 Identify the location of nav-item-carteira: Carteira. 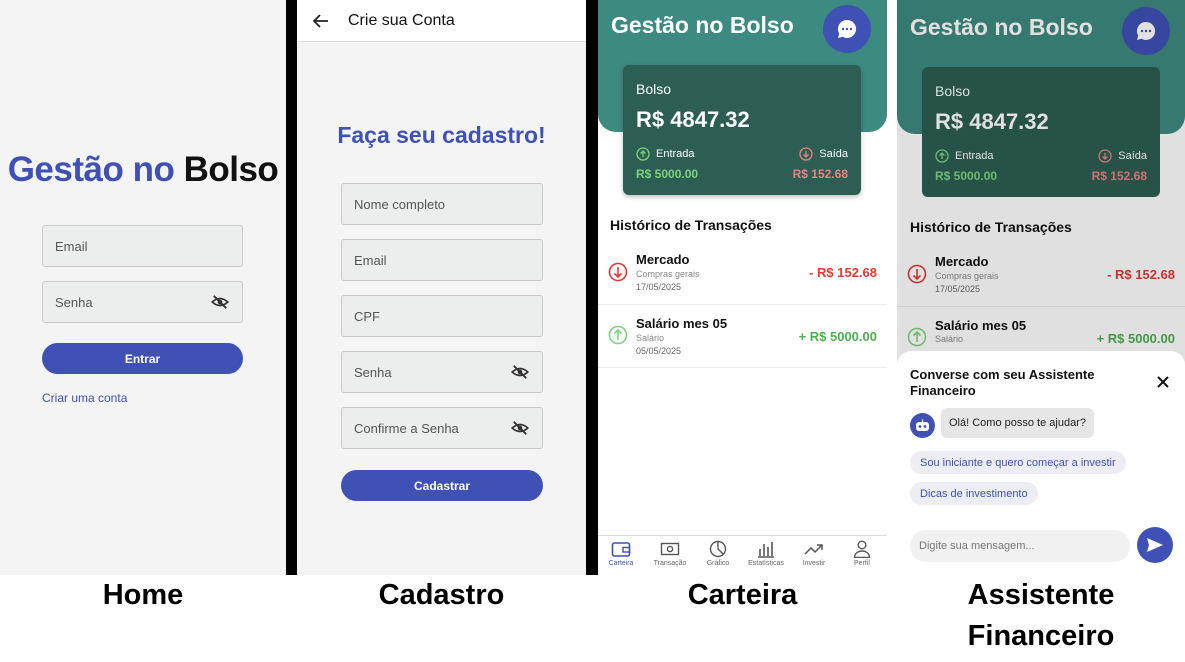
(621, 553).